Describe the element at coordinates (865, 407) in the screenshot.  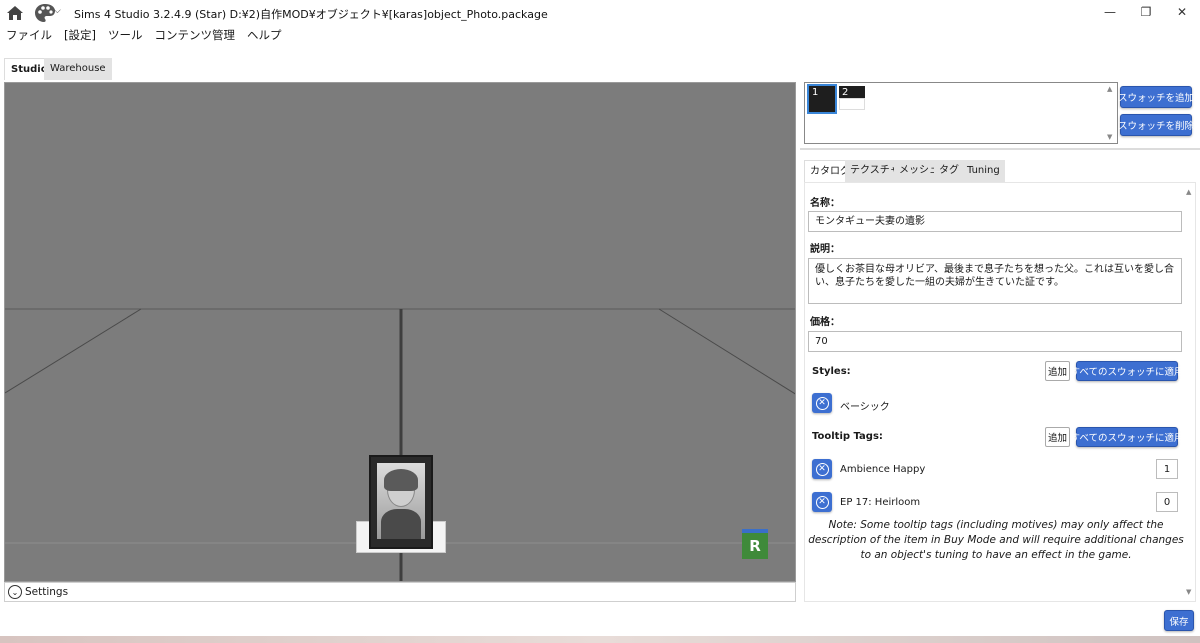
I see `style-name: ベーシック` at that location.